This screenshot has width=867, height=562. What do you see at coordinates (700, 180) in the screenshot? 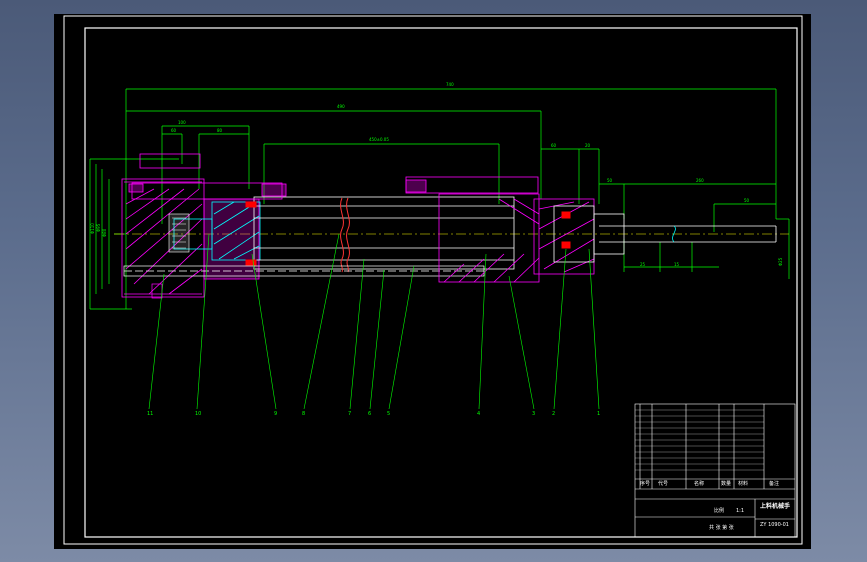
I see `svg-text: 260` at bounding box center [700, 180].